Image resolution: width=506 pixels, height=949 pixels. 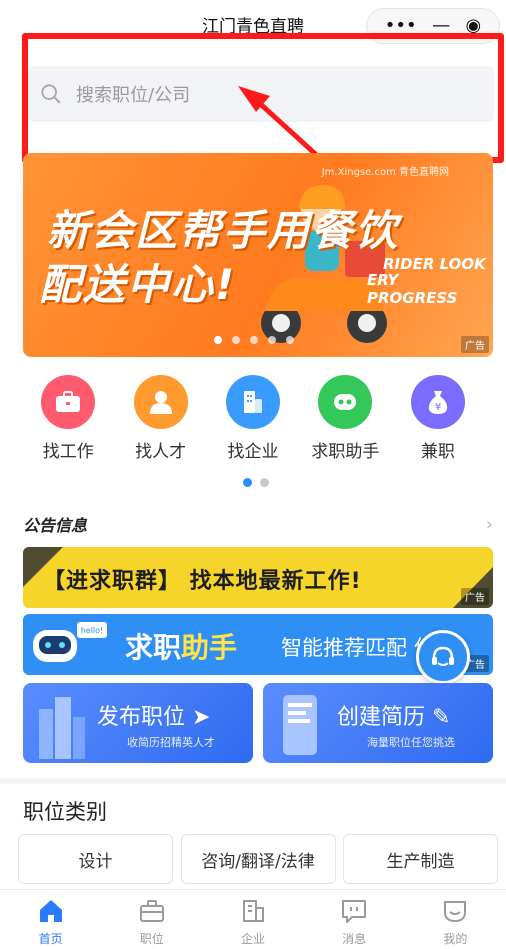 I want to click on category-chips: 设计 咨询/翻译/法律 生产制造, so click(x=258, y=859).